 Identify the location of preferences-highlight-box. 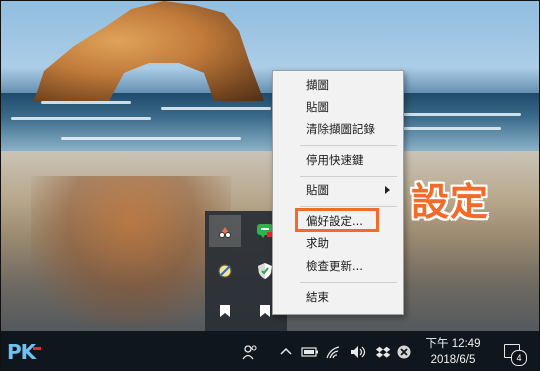
(337, 220).